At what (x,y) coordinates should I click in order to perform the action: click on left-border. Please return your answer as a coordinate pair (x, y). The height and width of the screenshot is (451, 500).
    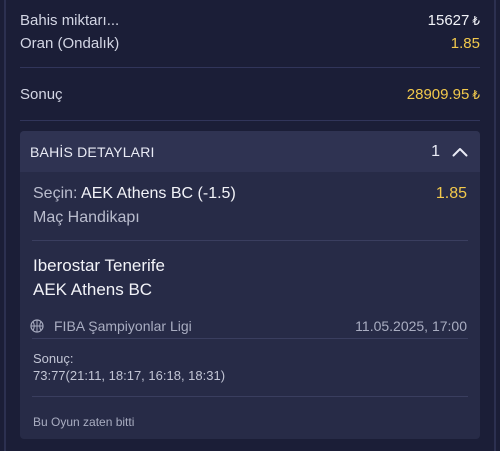
    Looking at the image, I should click on (5, 225).